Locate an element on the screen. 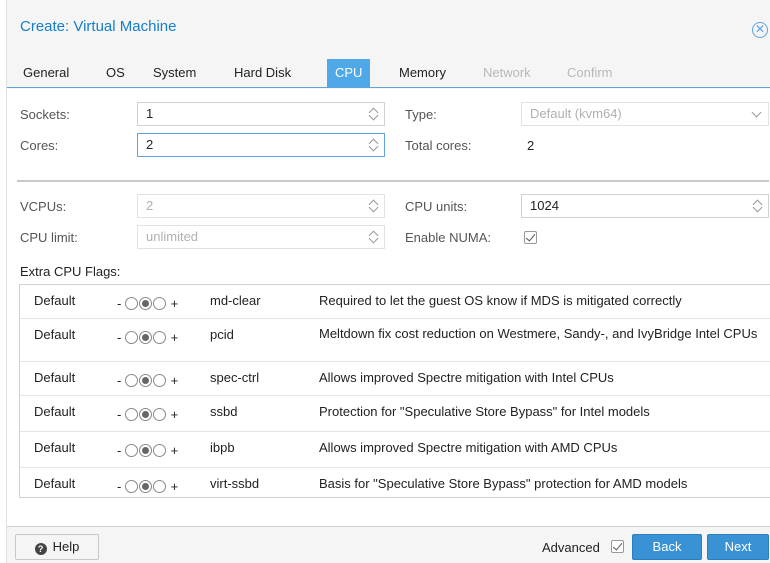 This screenshot has width=770, height=563. extra-cpu-flags-label: Extra CPU Flags: is located at coordinates (70, 271).